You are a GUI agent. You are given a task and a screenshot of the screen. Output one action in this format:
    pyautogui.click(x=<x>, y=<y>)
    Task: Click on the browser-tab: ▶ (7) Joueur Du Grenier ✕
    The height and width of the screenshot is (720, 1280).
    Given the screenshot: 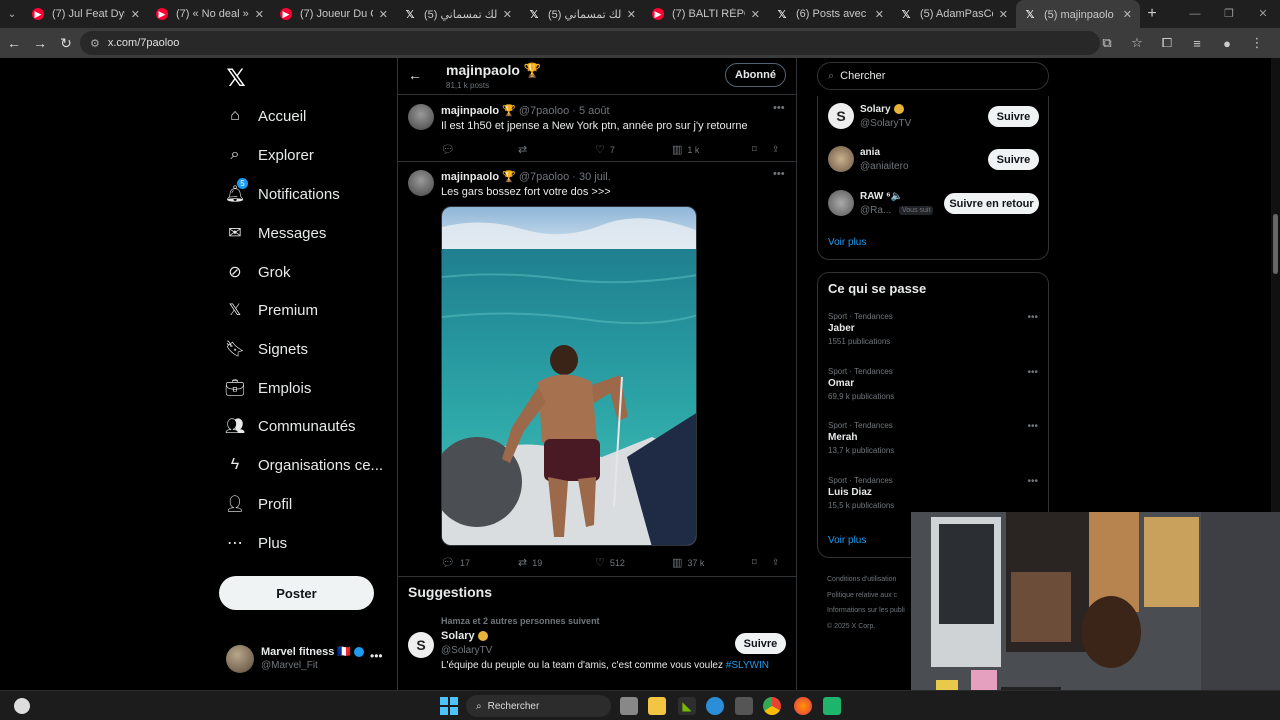 What is the action you would take?
    pyautogui.click(x=334, y=14)
    